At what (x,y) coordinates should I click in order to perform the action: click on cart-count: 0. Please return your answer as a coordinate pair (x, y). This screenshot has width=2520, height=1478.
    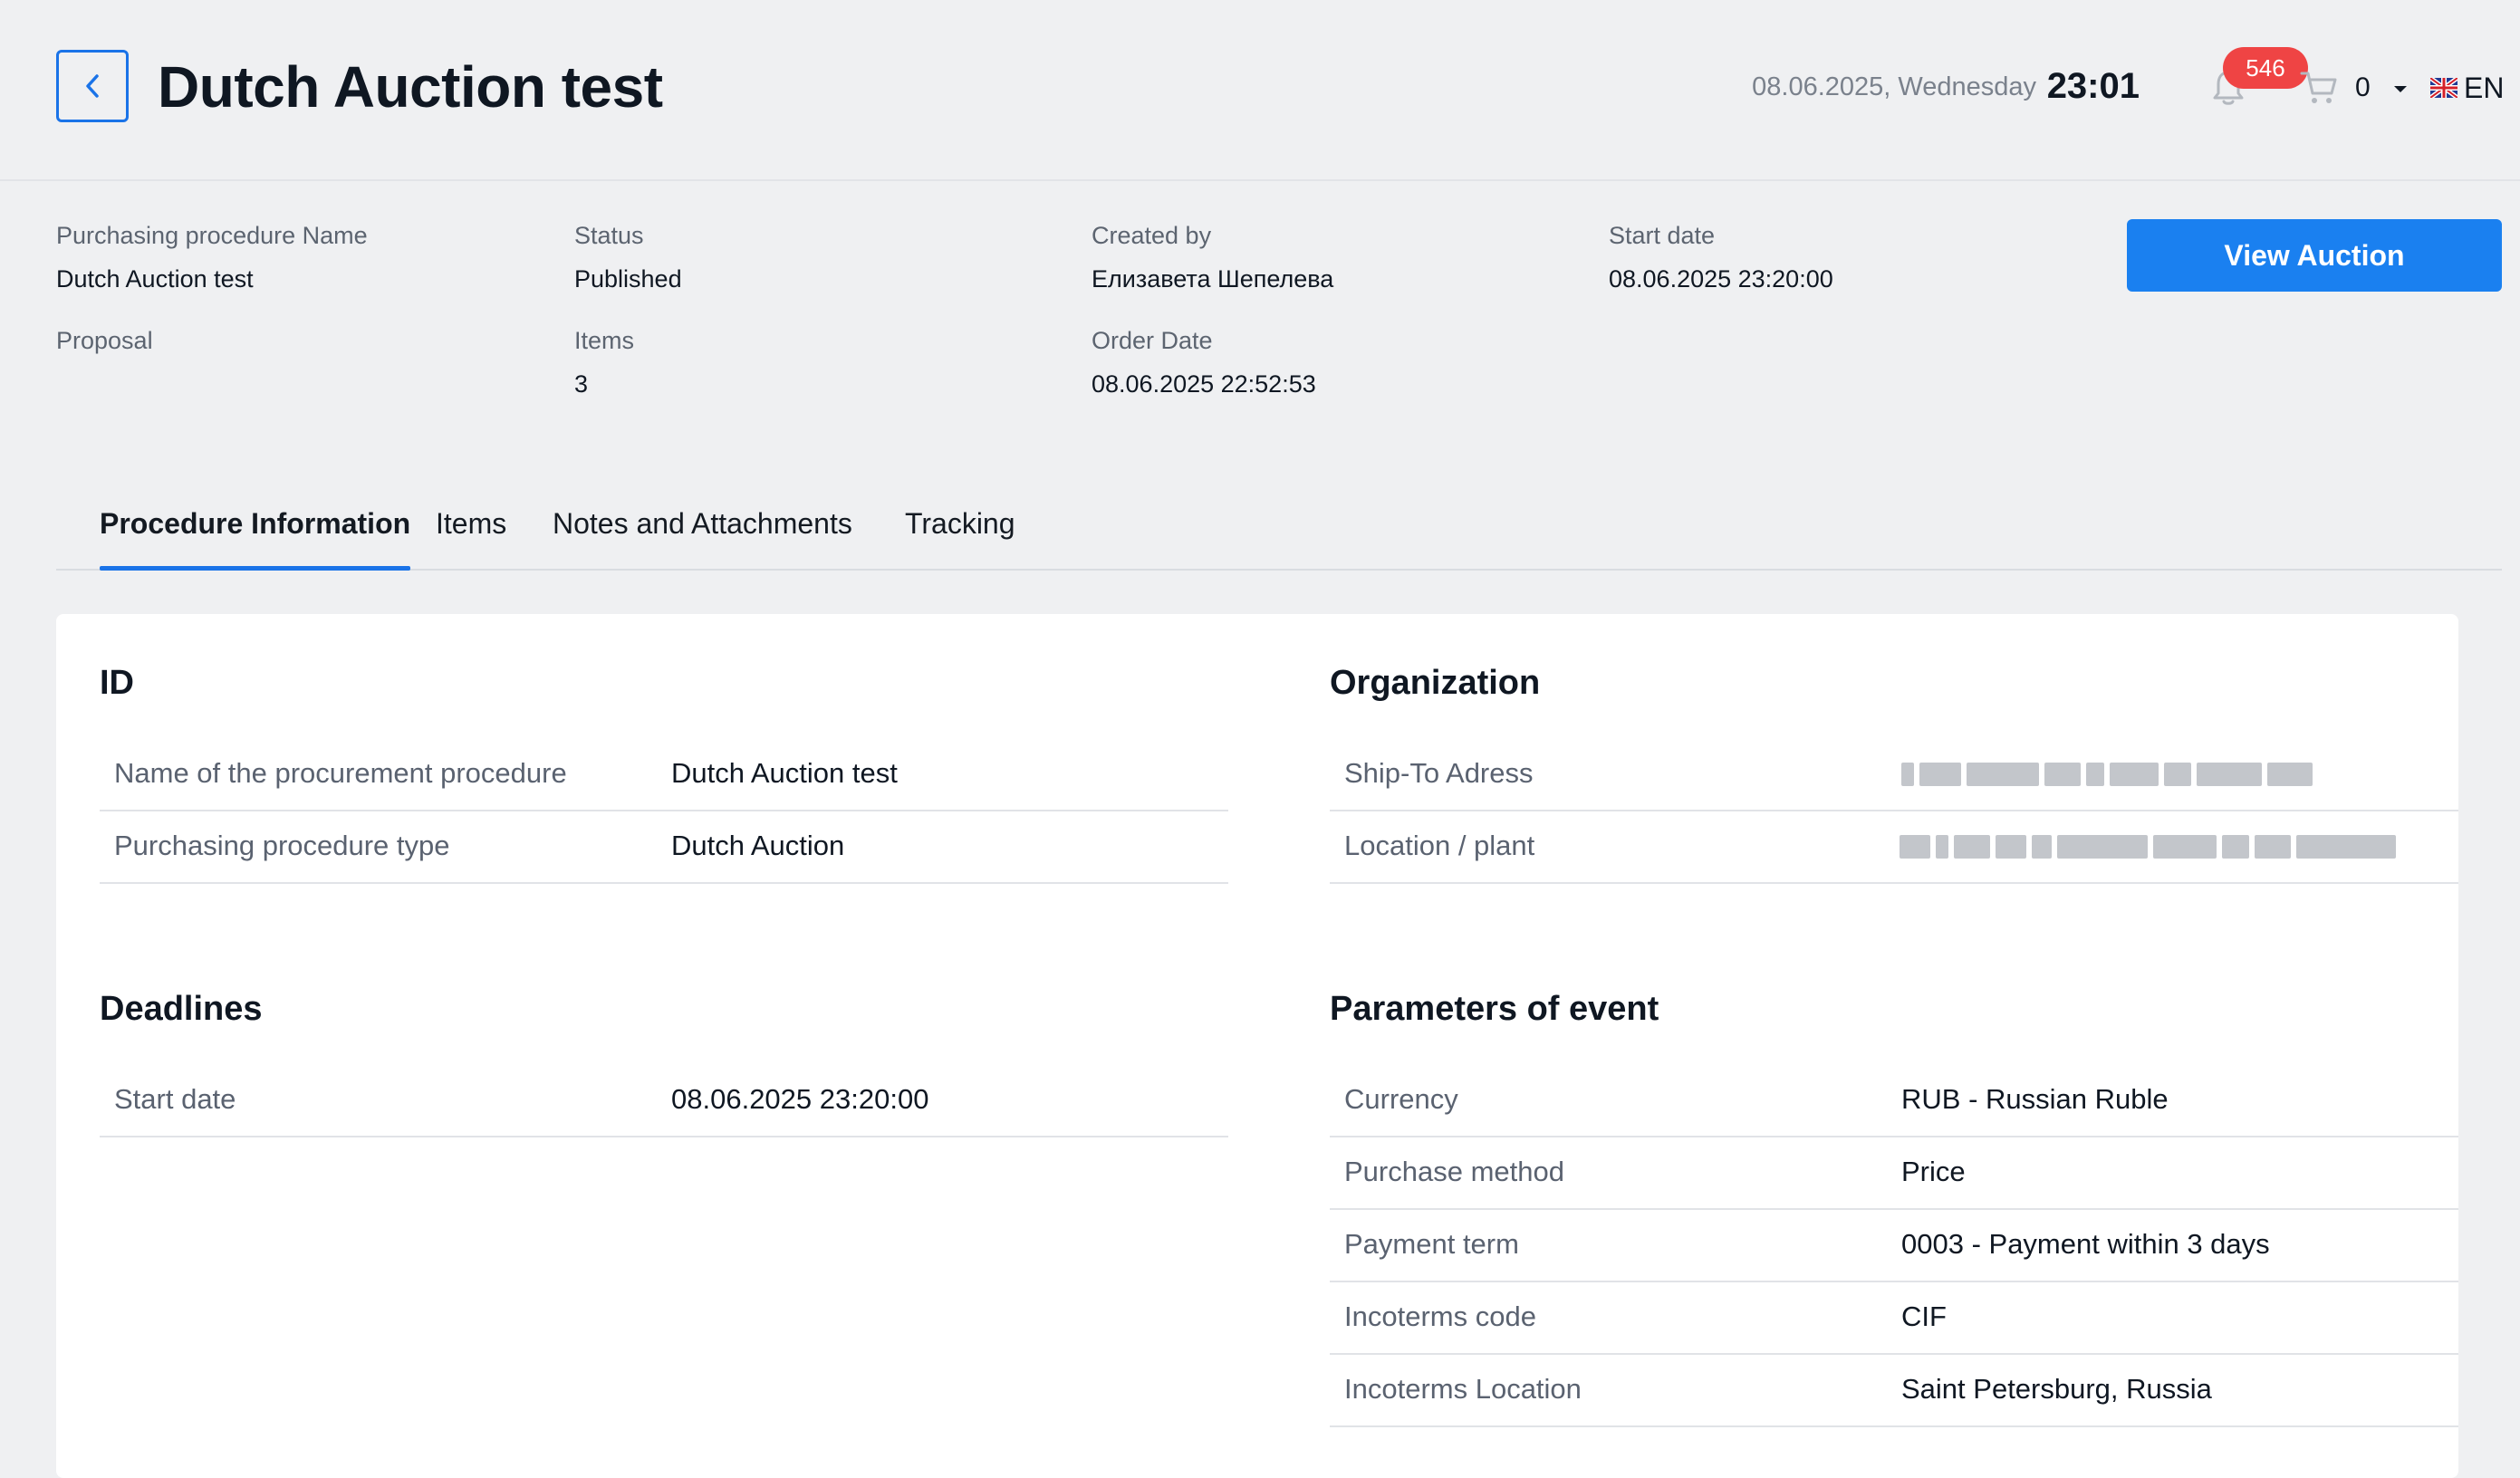
    Looking at the image, I should click on (2363, 87).